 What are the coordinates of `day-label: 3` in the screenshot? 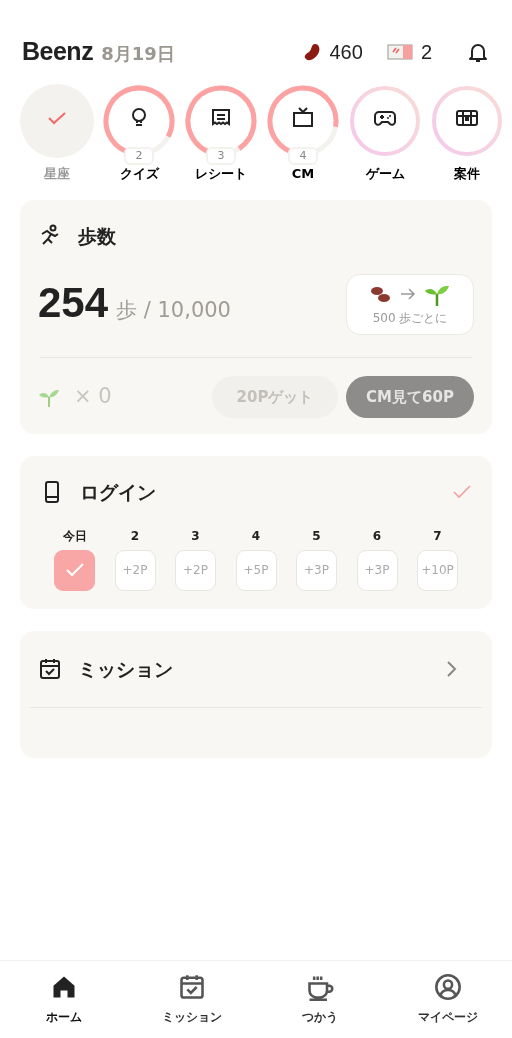 It's located at (195, 536).